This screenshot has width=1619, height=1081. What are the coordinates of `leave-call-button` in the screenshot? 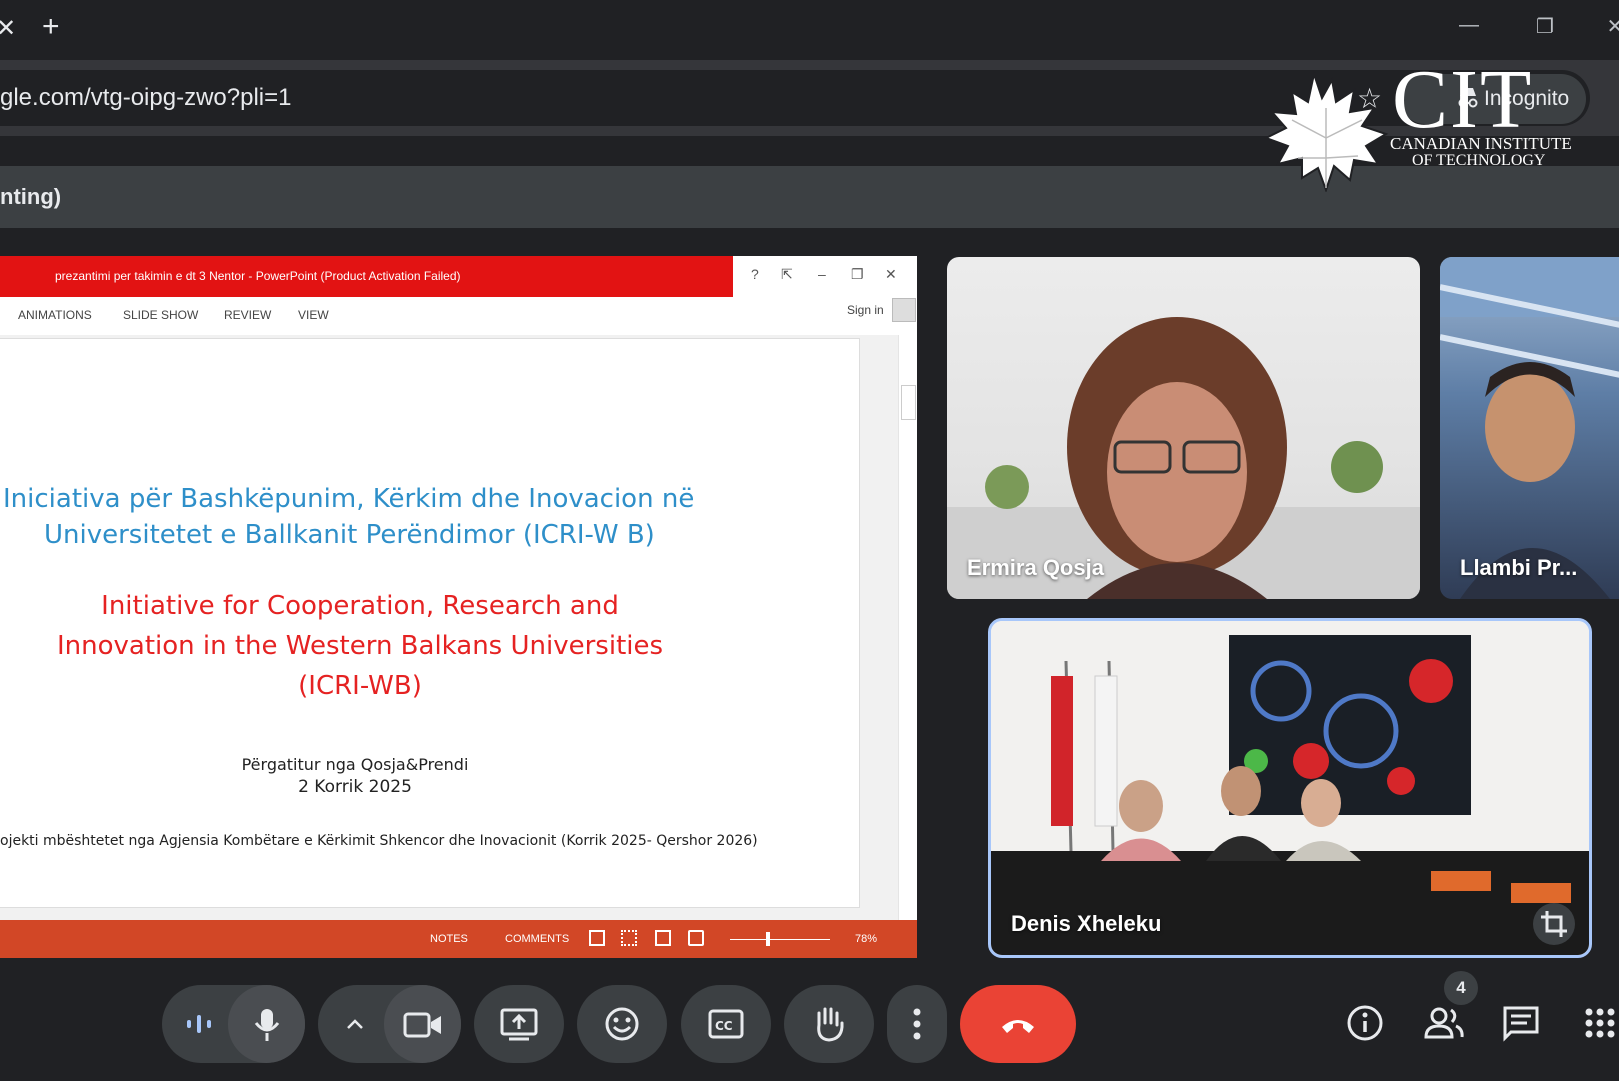 It's located at (1018, 1024).